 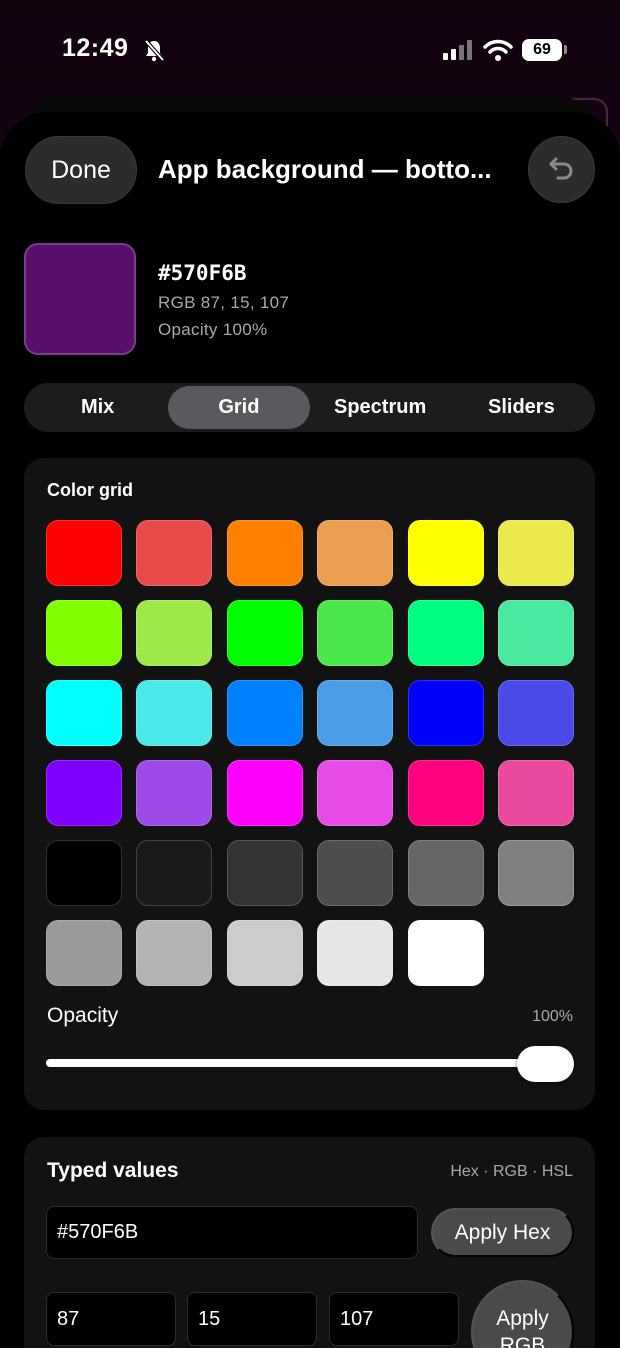 I want to click on green-input: 15, so click(x=252, y=1319).